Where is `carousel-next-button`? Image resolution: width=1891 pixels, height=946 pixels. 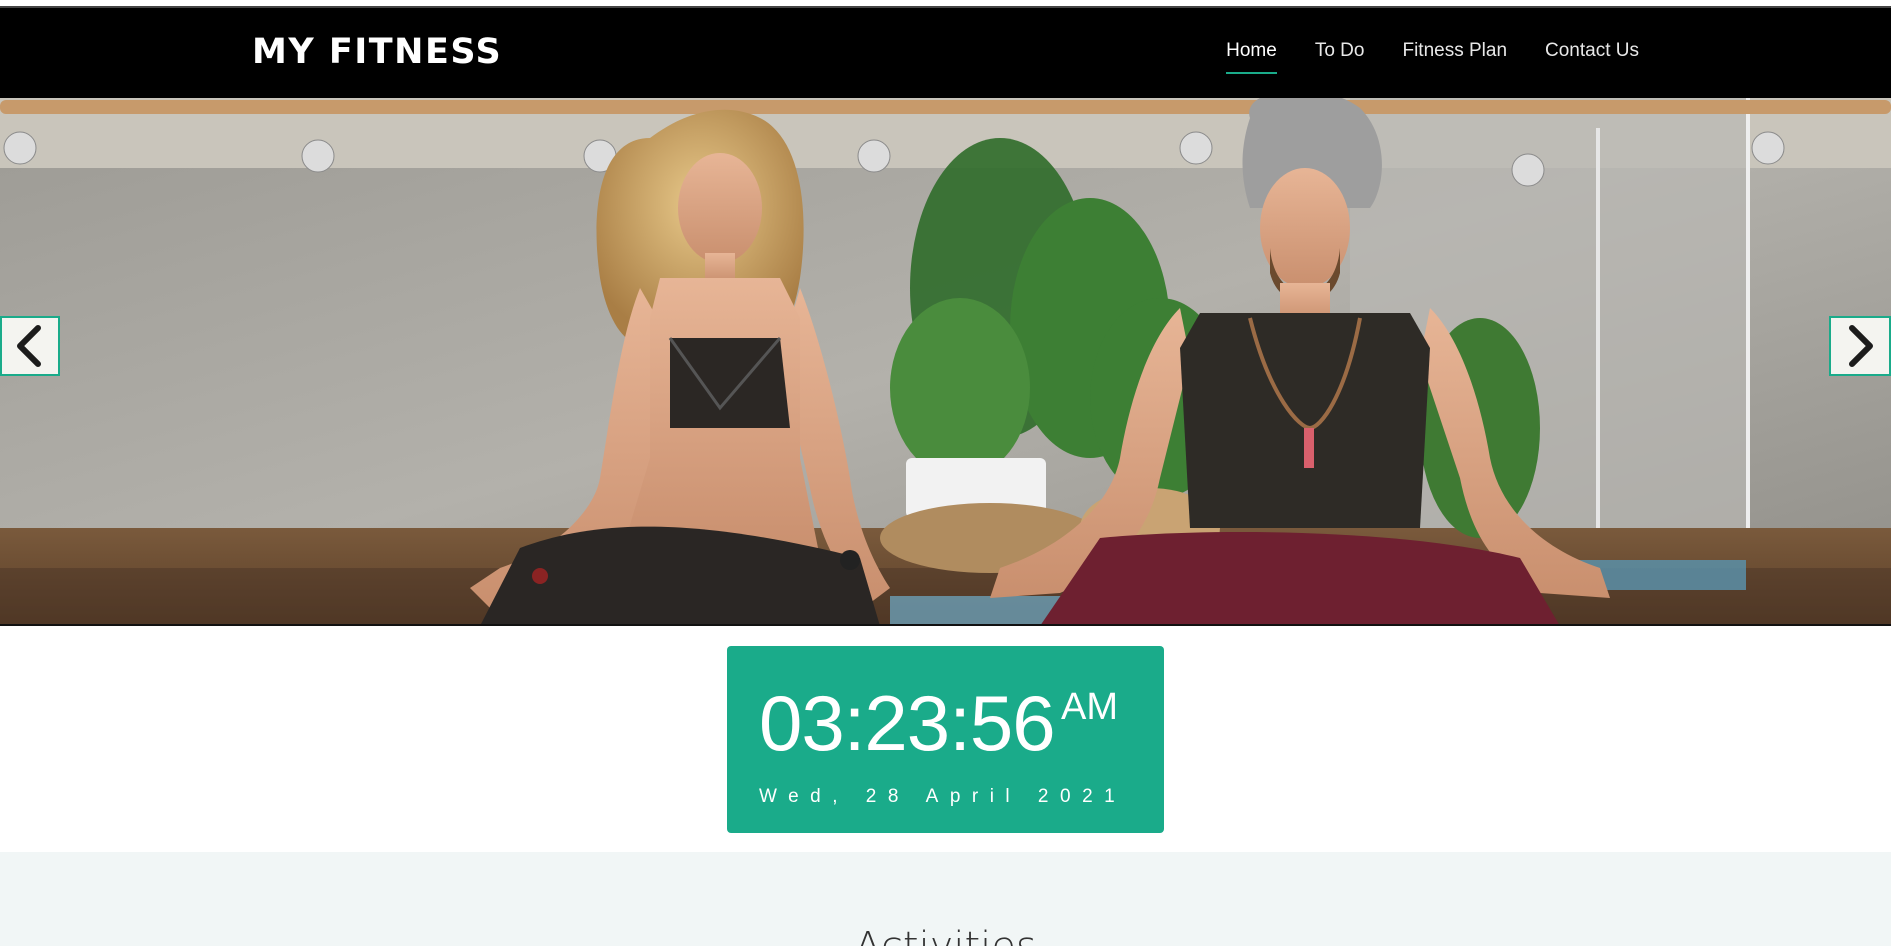
carousel-next-button is located at coordinates (1860, 346).